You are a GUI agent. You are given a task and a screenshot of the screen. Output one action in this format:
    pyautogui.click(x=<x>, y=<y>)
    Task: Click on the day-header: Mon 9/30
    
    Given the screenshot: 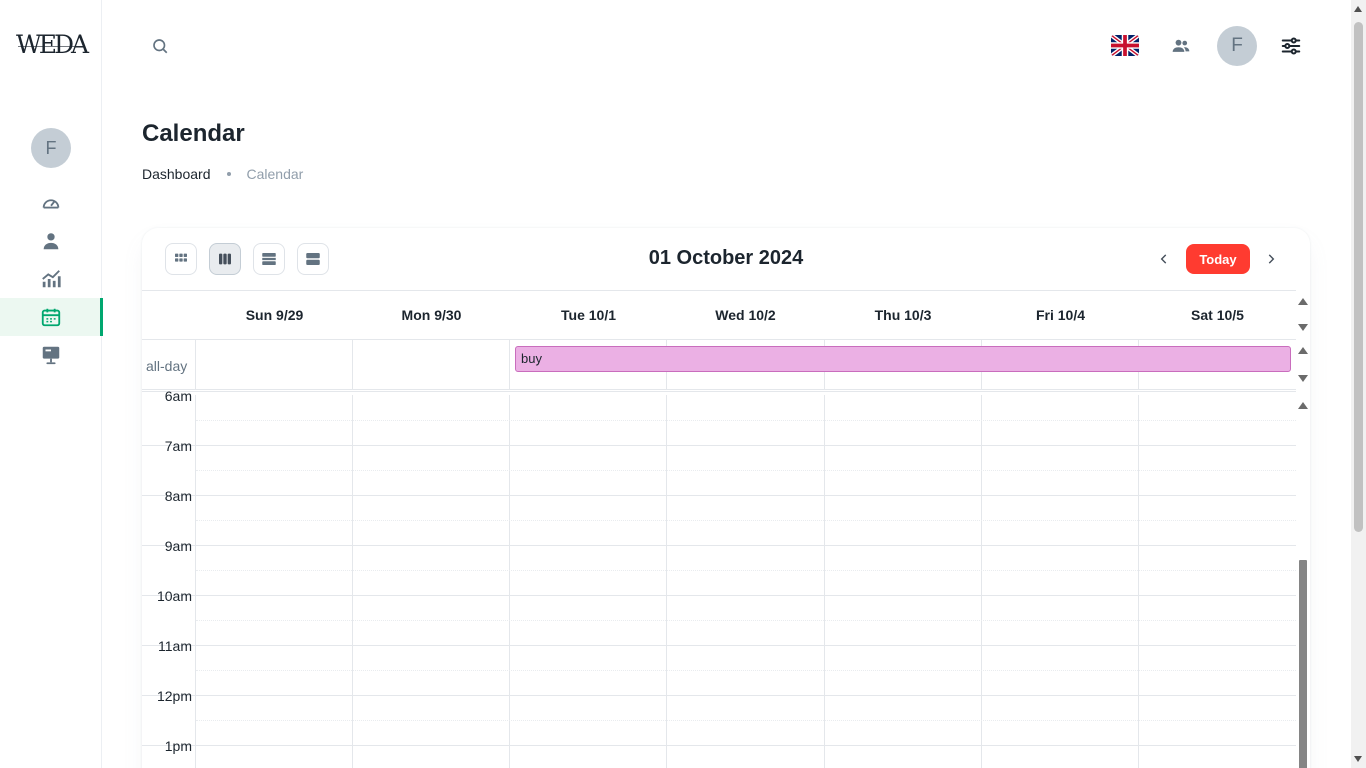 What is the action you would take?
    pyautogui.click(x=431, y=315)
    